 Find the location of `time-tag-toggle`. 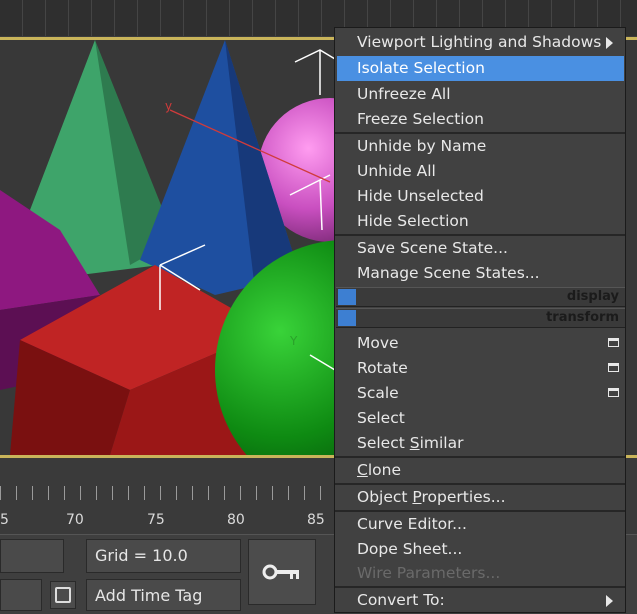

time-tag-toggle is located at coordinates (63, 595).